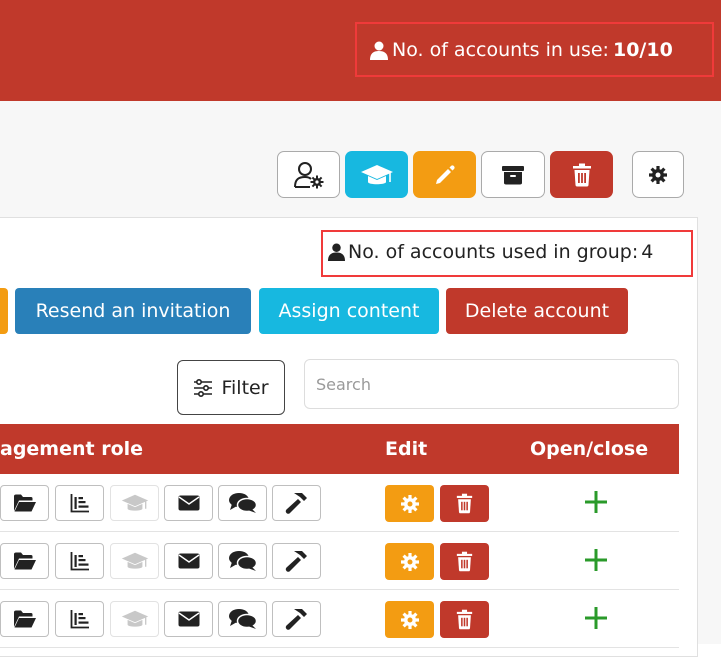 This screenshot has width=721, height=657. I want to click on courses-button, so click(376, 174).